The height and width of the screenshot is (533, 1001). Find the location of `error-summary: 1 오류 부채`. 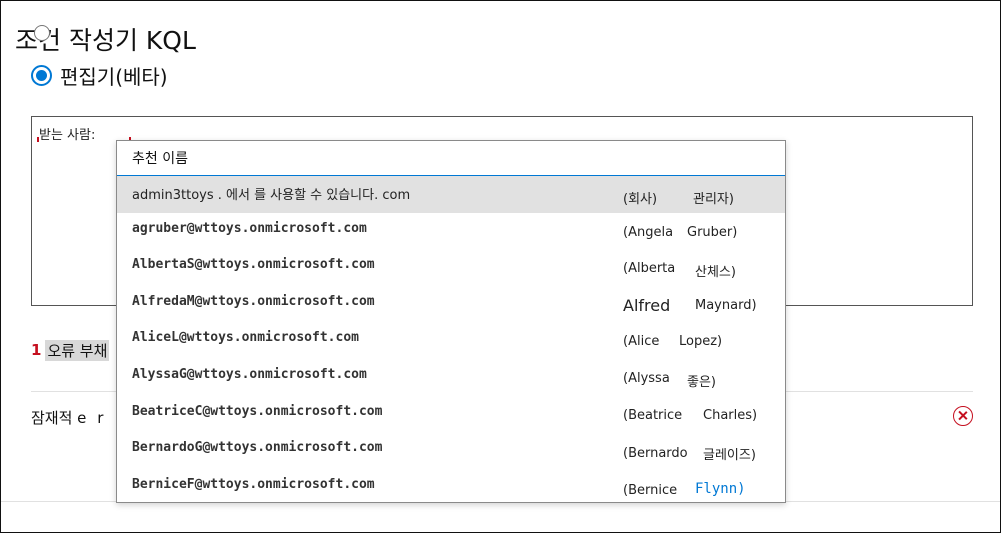

error-summary: 1 오류 부채 is located at coordinates (70, 350).